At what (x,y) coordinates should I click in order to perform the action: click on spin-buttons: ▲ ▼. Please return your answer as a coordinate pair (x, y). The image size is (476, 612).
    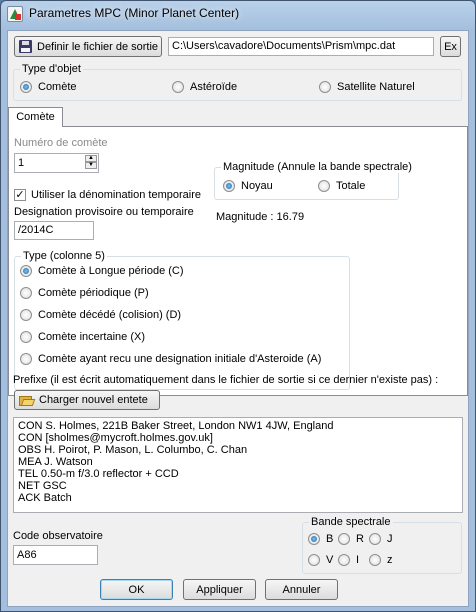
    Looking at the image, I should click on (91, 163).